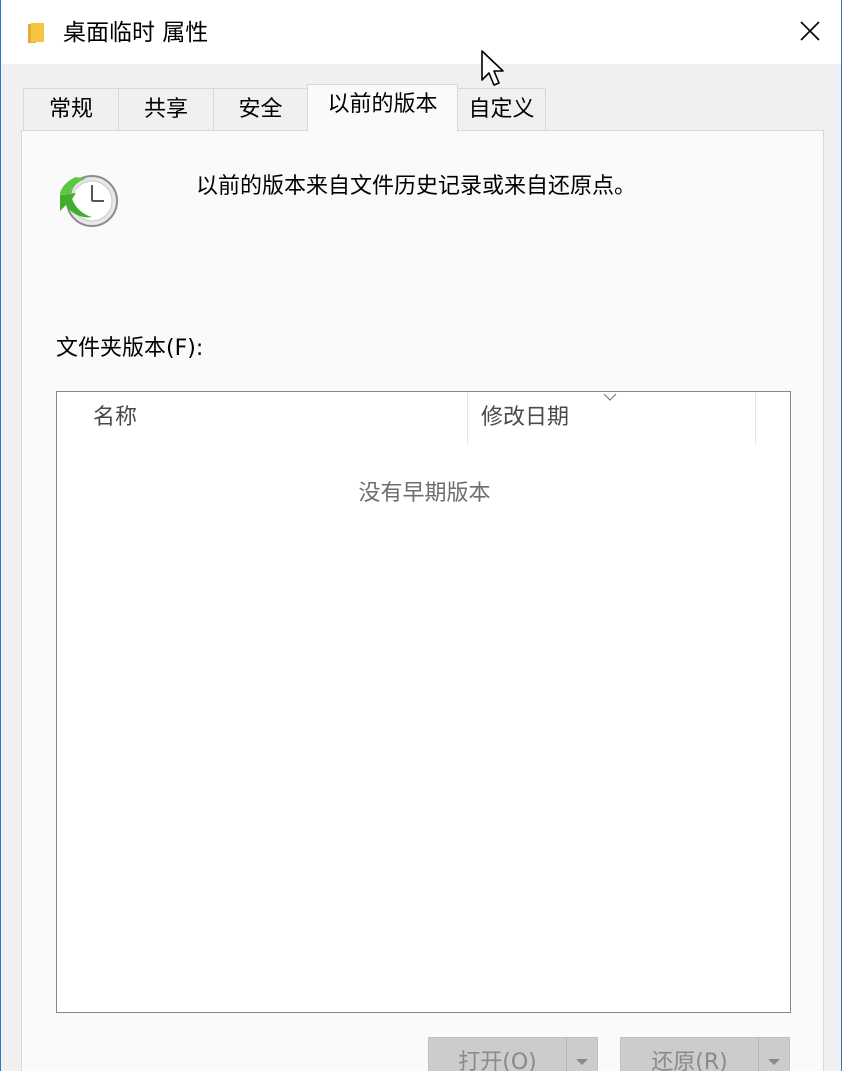  Describe the element at coordinates (260, 109) in the screenshot. I see `tab-security: 安全` at that location.